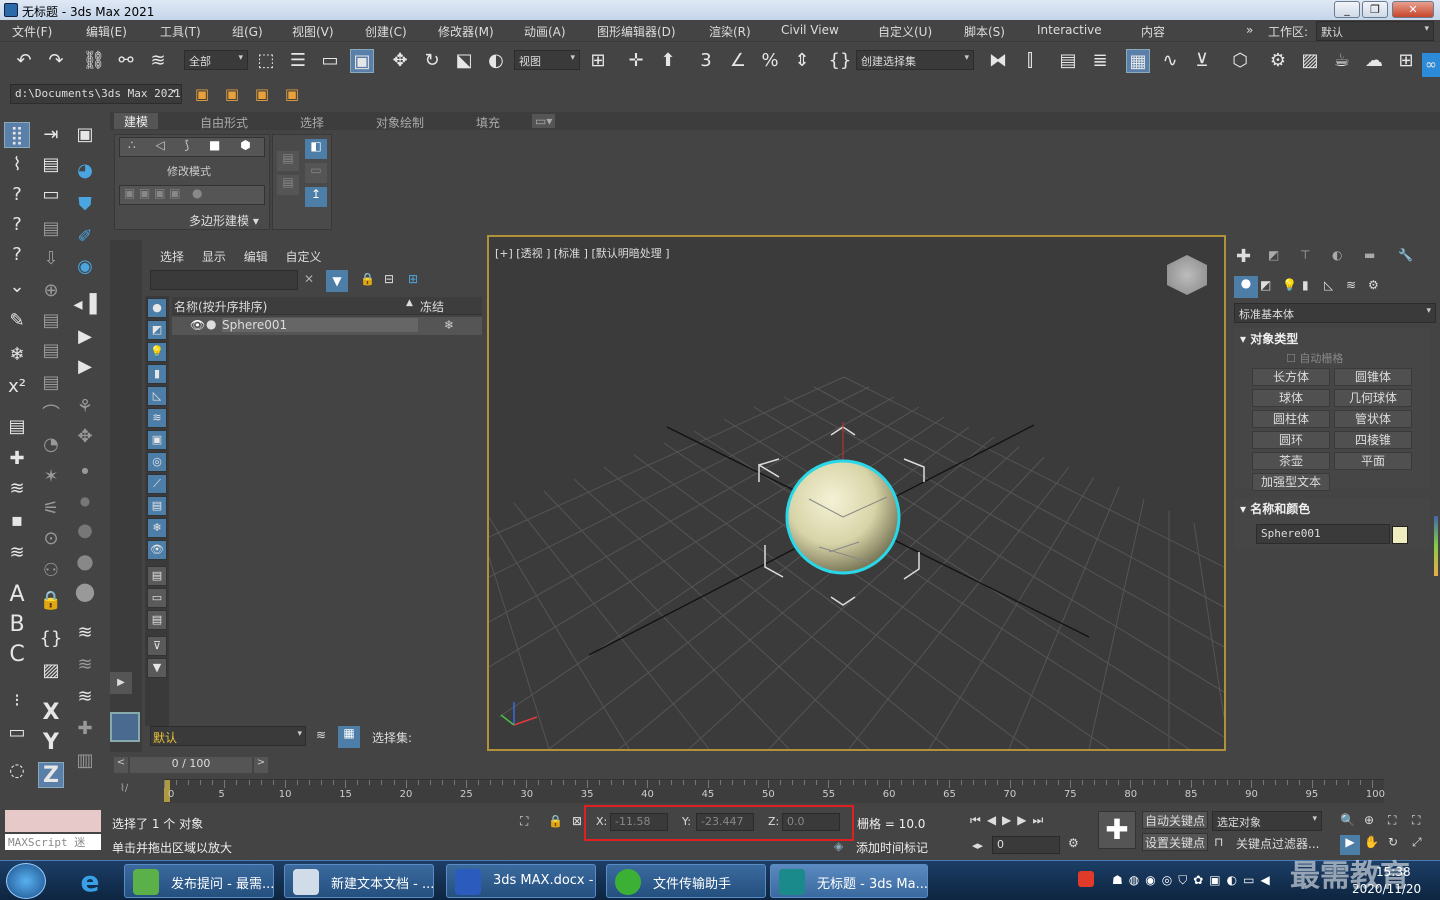 This screenshot has height=900, width=1440. Describe the element at coordinates (288, 161) in the screenshot. I see `tool-a-icon: ▤` at that location.